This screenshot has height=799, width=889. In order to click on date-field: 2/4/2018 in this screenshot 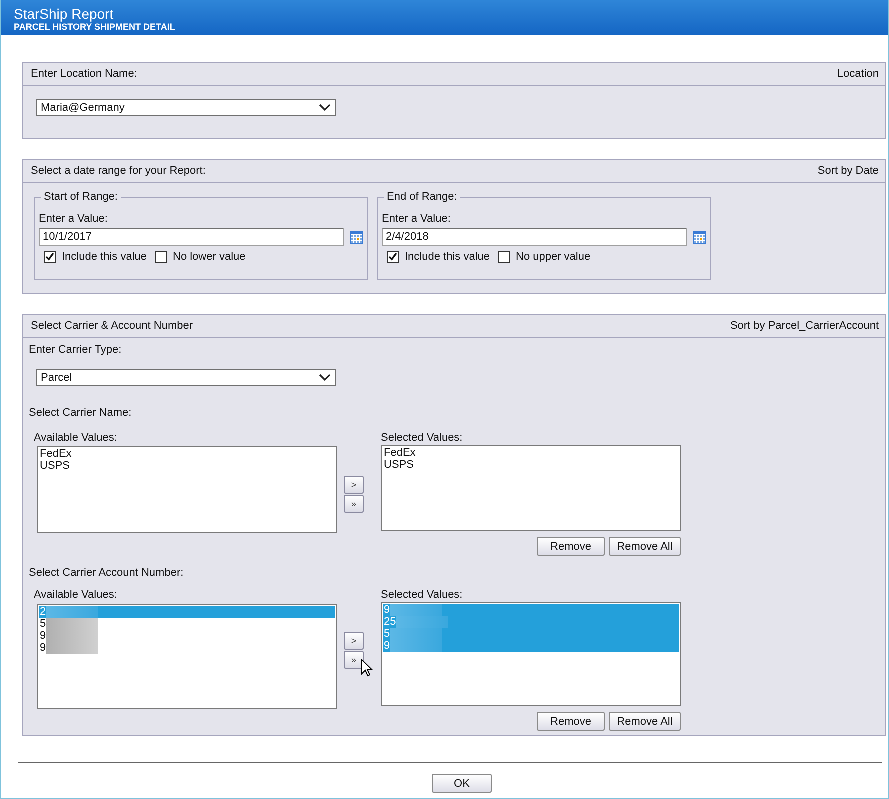, I will do `click(534, 237)`.